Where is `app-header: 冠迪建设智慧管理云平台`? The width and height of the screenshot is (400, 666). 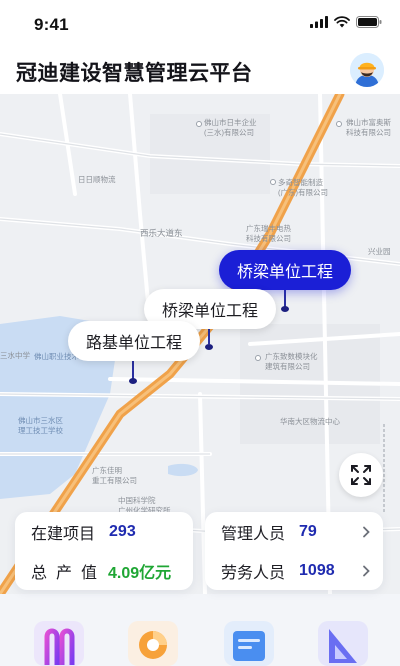
app-header: 冠迪建设智慧管理云平台 is located at coordinates (200, 71).